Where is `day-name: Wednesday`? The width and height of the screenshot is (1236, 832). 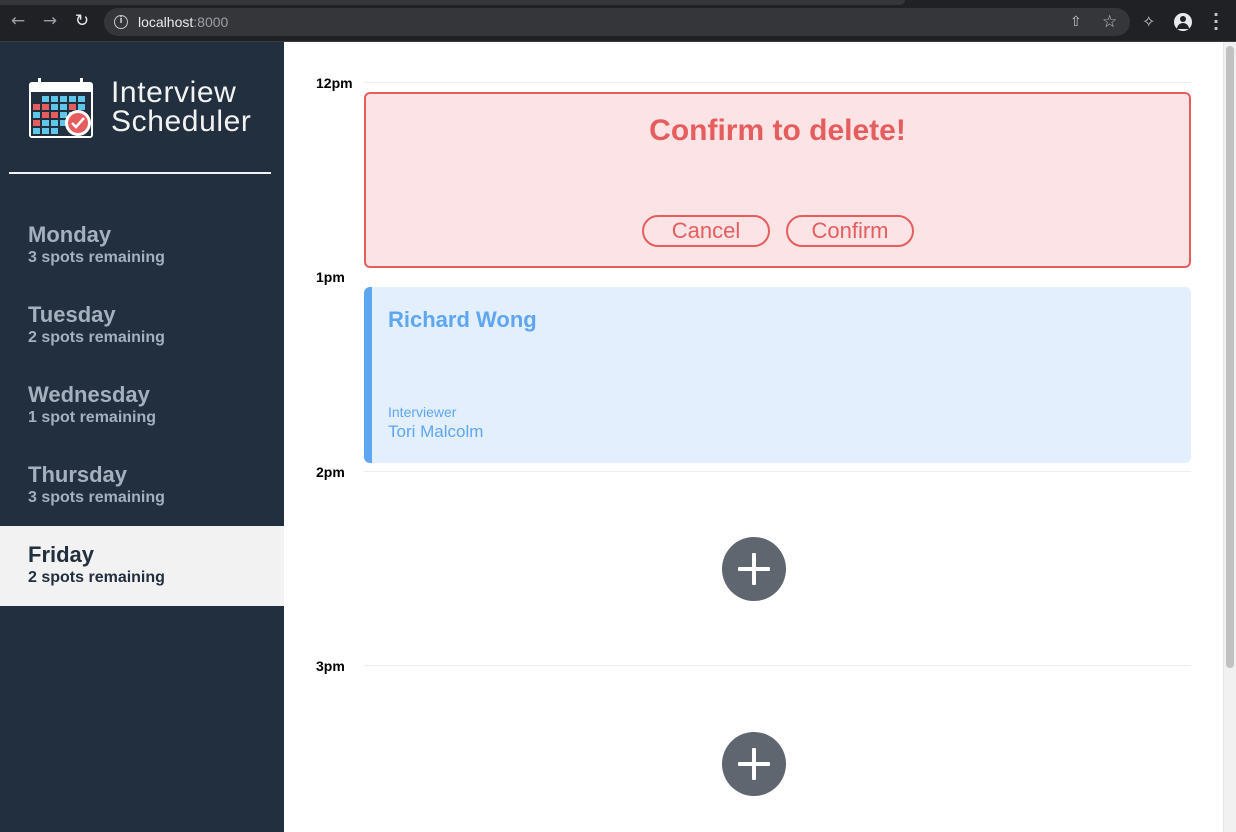
day-name: Wednesday is located at coordinates (89, 394).